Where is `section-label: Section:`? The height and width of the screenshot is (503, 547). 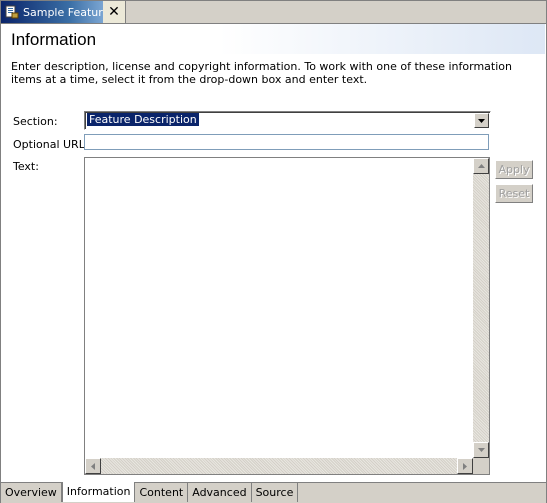
section-label: Section: is located at coordinates (35, 121).